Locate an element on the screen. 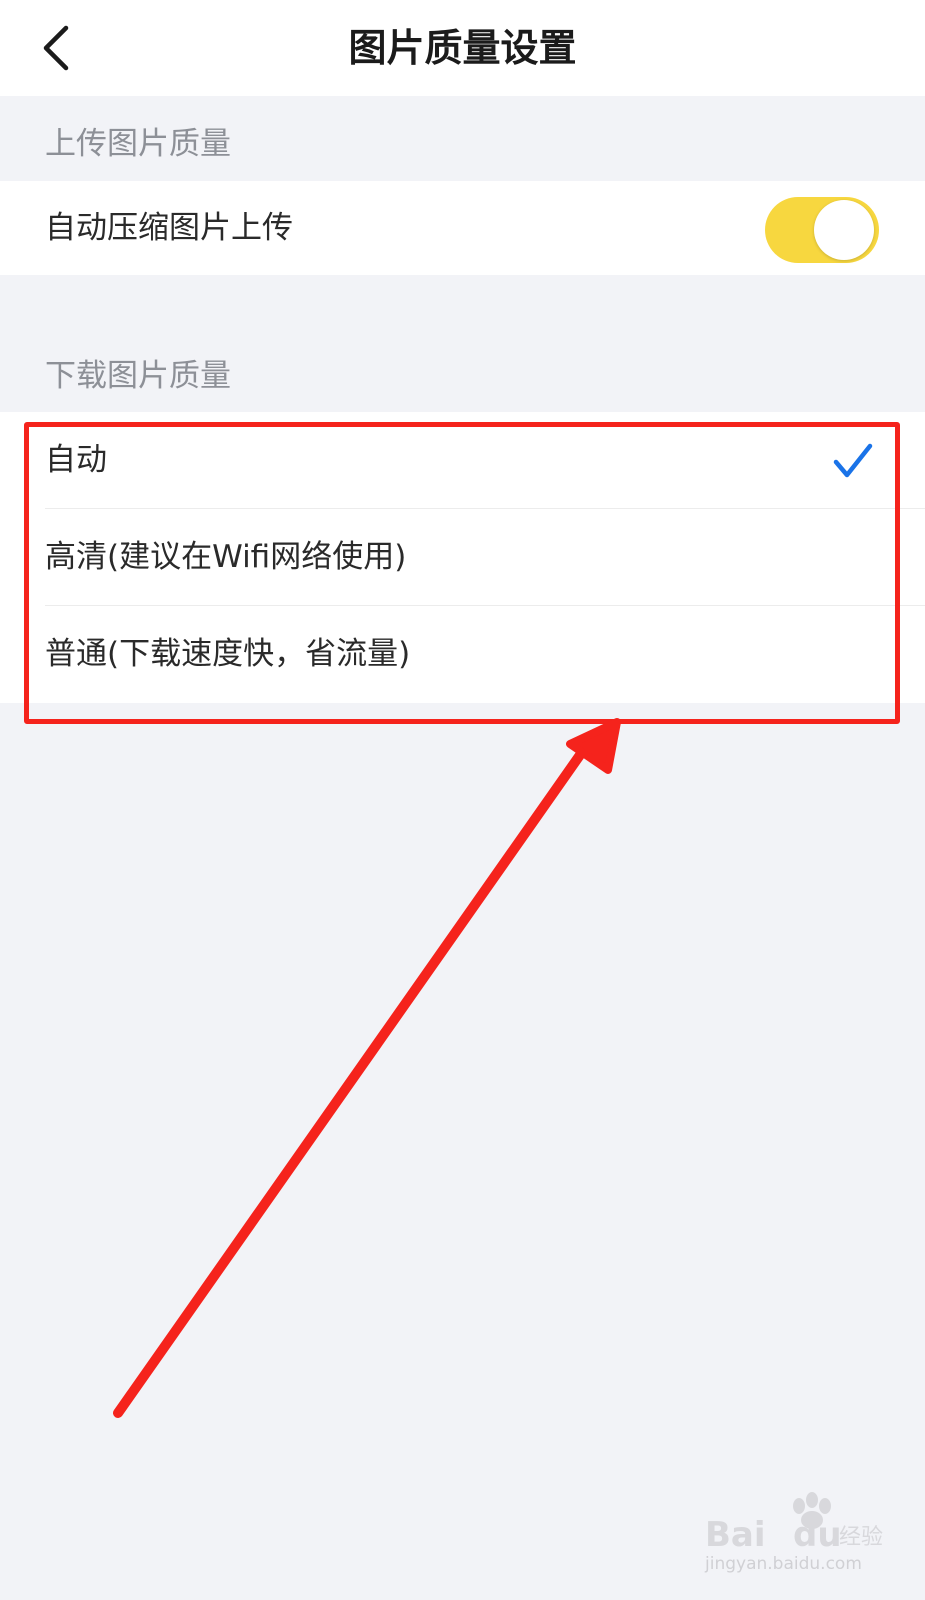 The height and width of the screenshot is (1600, 925). baidu-jingyan-watermark: Bai du 经验 jingyan.baidu.com is located at coordinates (795, 1533).